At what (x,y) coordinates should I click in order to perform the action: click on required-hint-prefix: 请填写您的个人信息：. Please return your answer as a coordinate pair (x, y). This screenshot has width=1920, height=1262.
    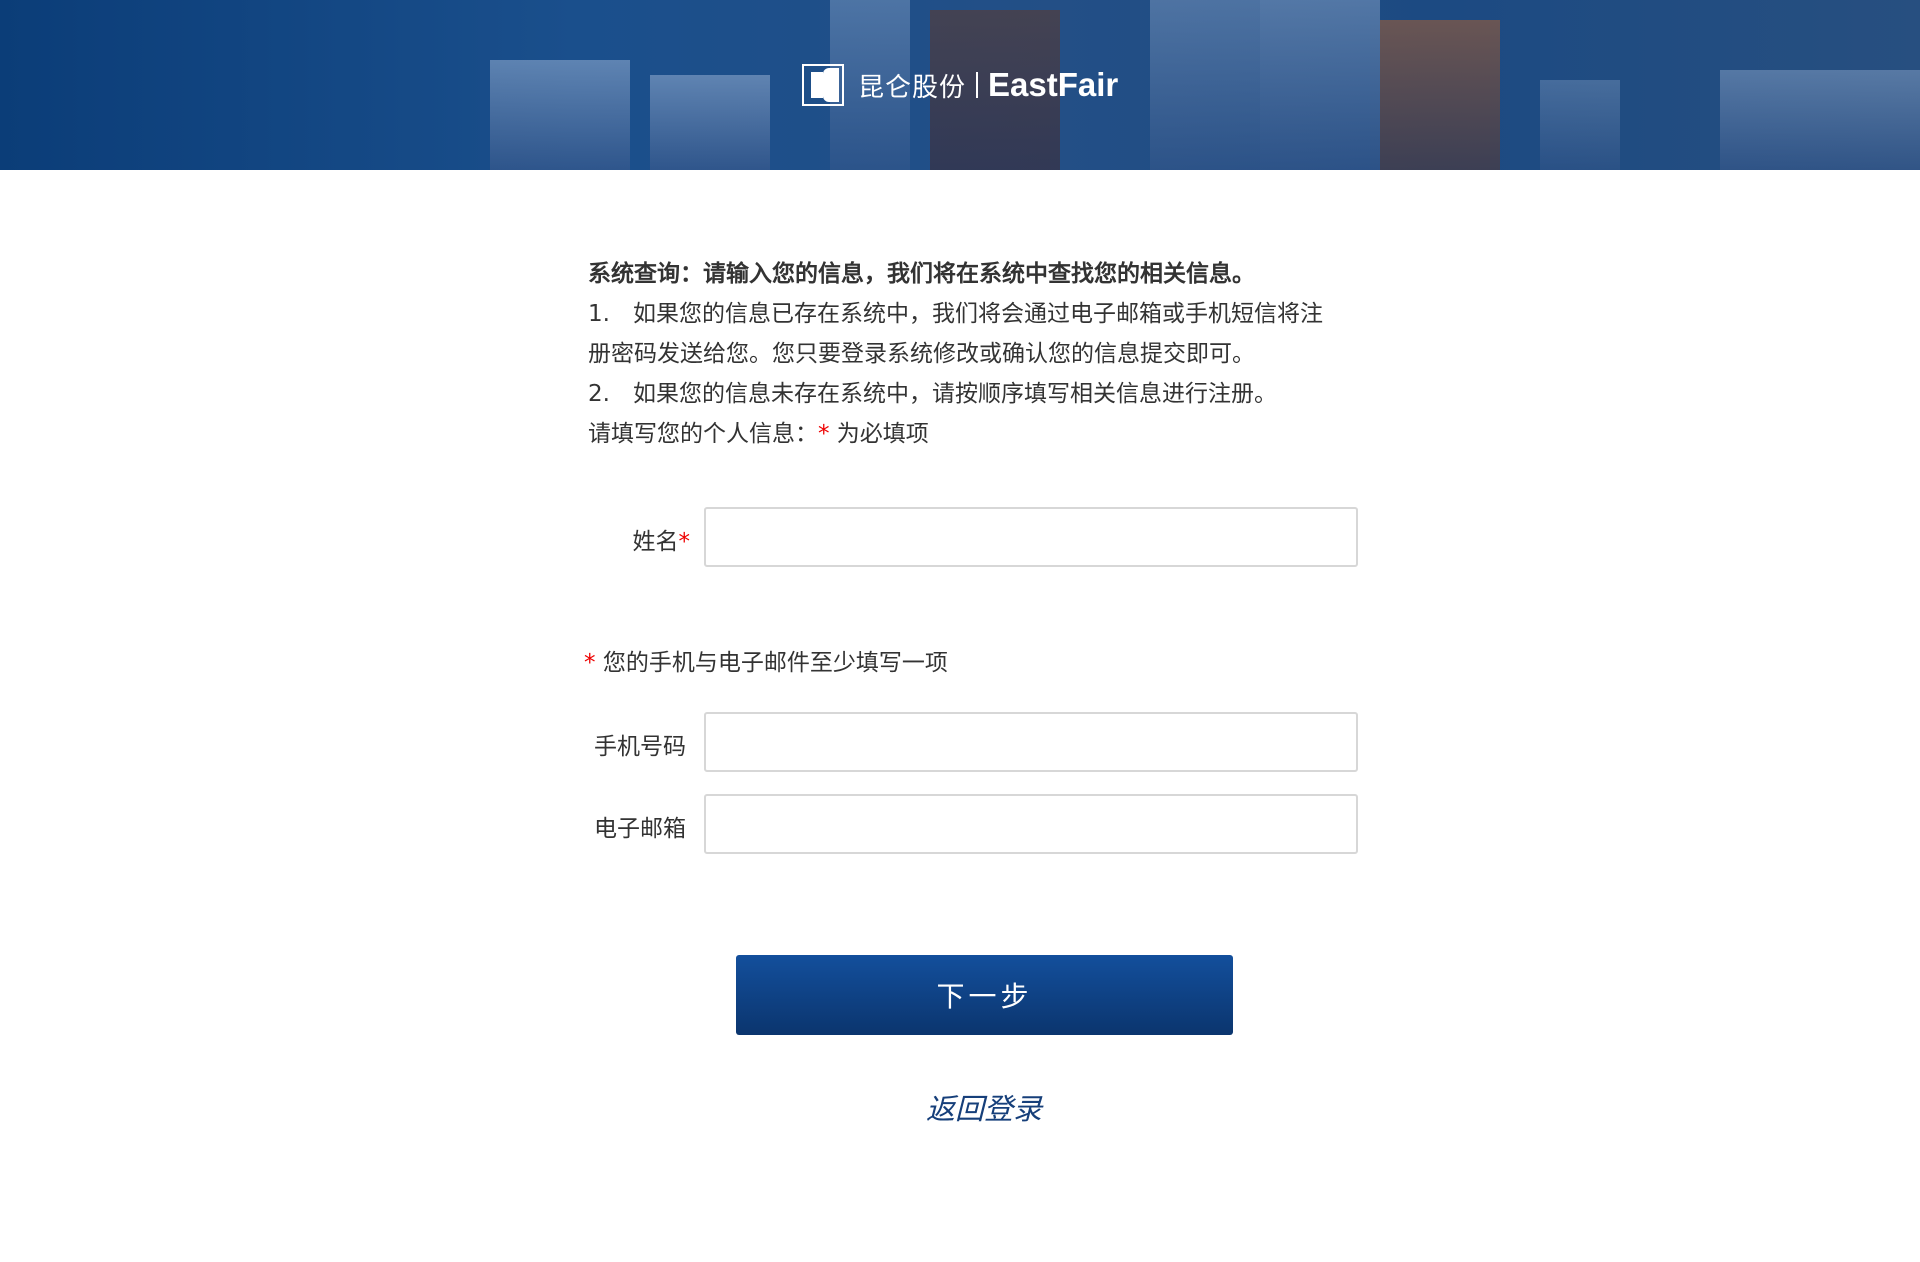
    Looking at the image, I should click on (703, 434).